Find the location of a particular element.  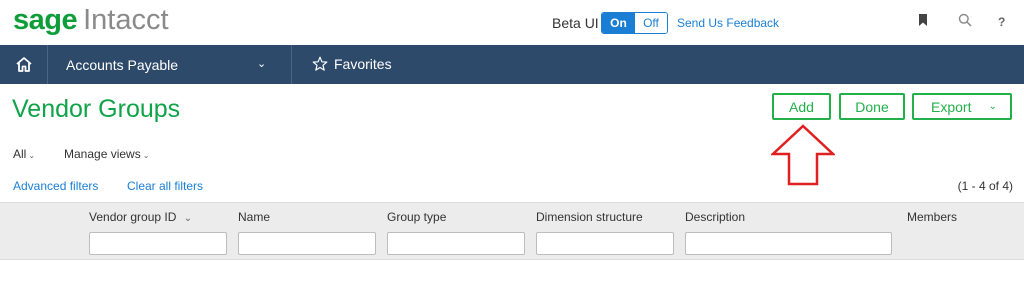

filter-input-description is located at coordinates (788, 243).